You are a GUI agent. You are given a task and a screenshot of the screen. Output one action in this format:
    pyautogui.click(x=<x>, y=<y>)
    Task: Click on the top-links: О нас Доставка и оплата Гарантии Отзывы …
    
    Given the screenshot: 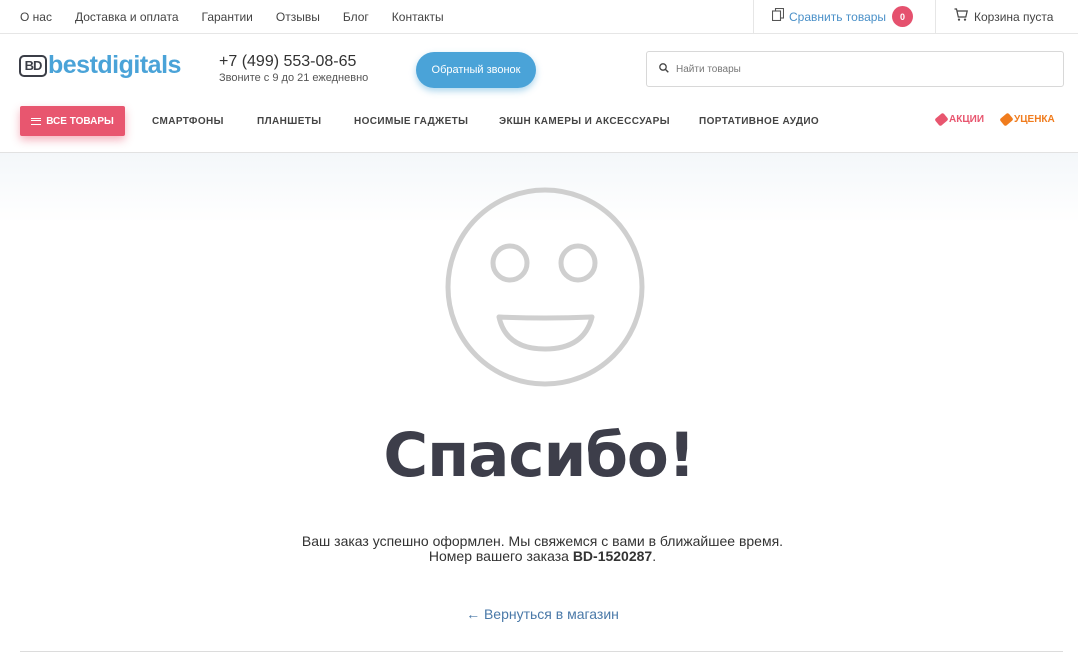 What is the action you would take?
    pyautogui.click(x=243, y=16)
    